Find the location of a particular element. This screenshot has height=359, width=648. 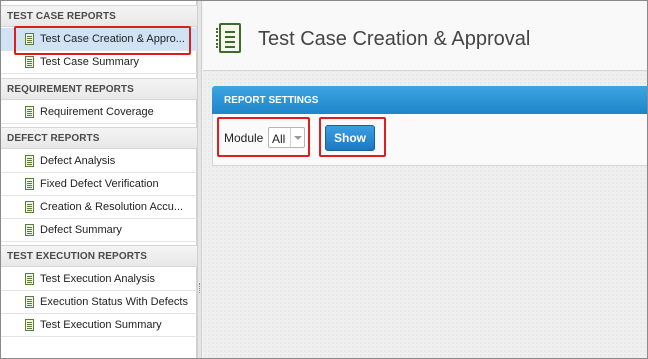

page-header: Test Case Creation & Approval is located at coordinates (425, 36).